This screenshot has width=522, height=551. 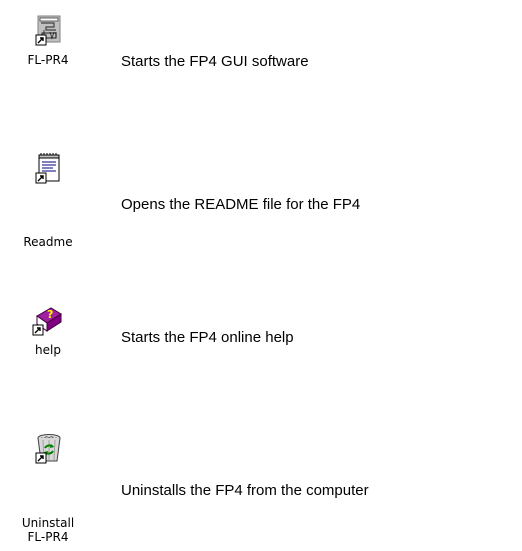 What do you see at coordinates (48, 168) in the screenshot?
I see `readme-notepad-icon` at bounding box center [48, 168].